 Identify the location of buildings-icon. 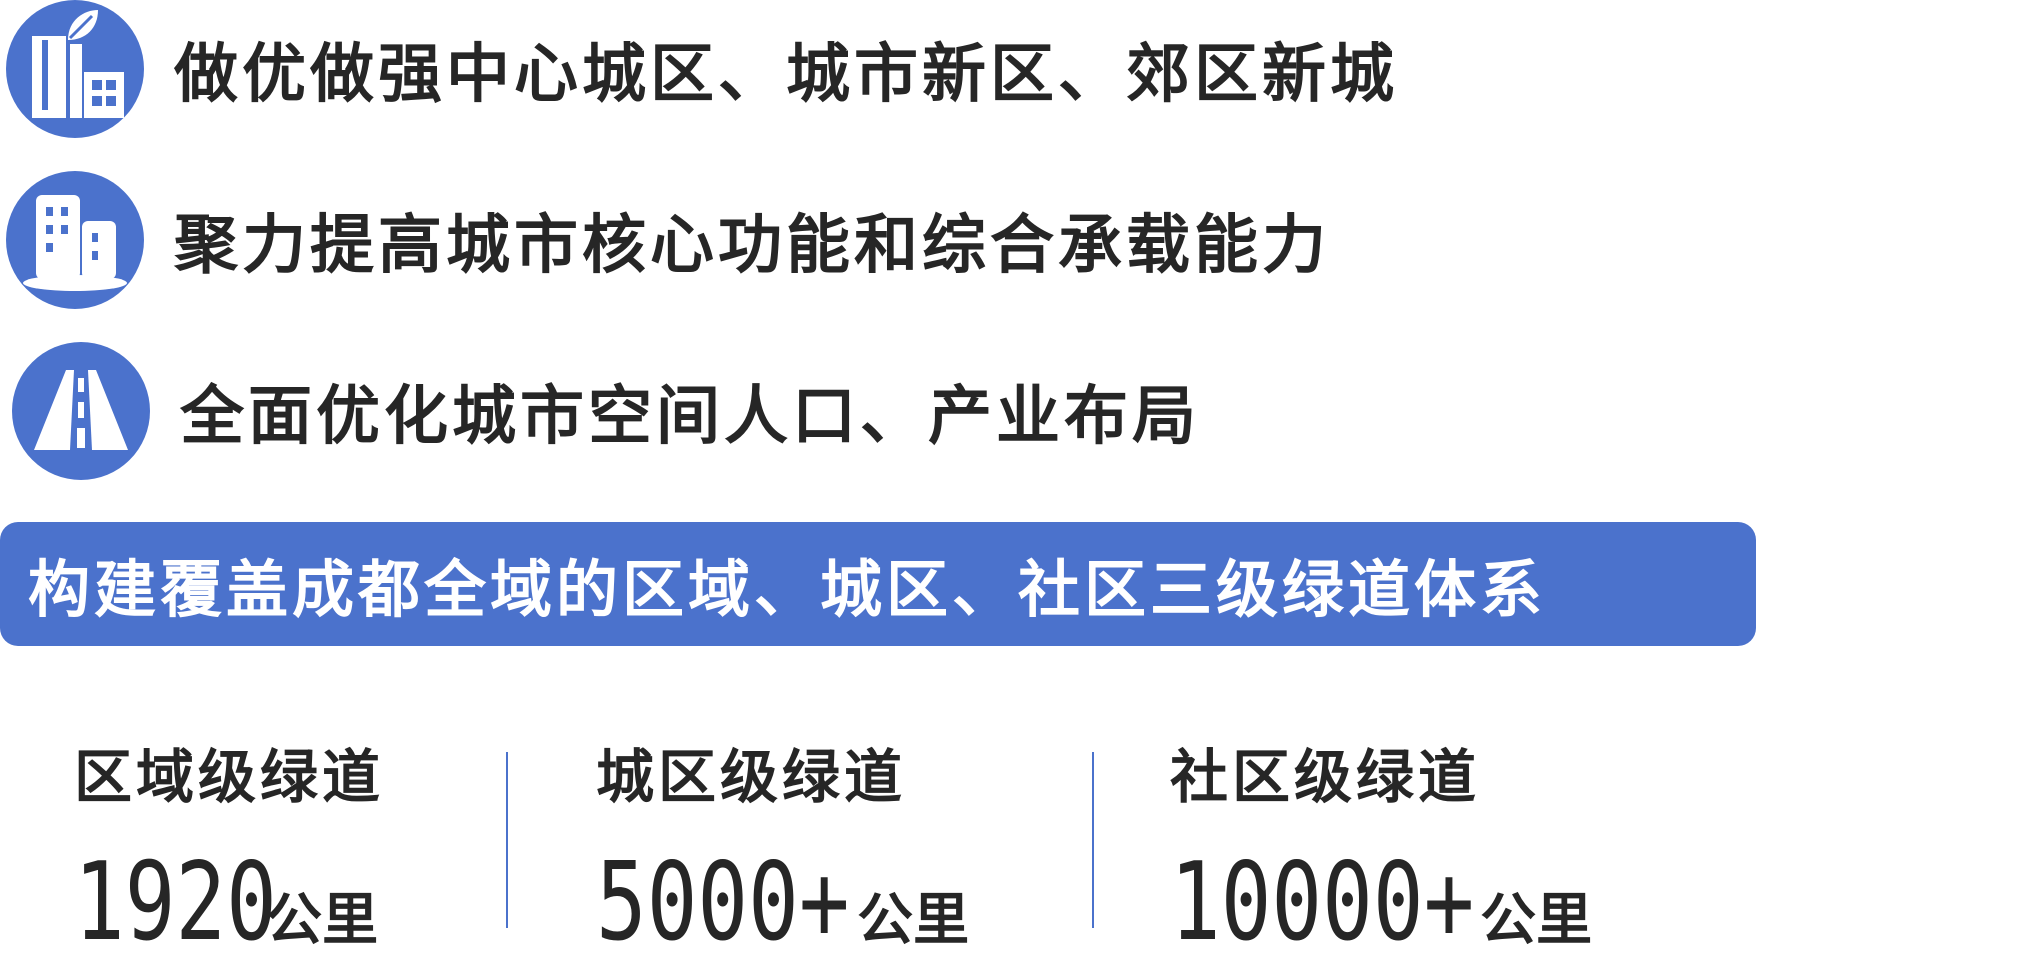
(75, 240).